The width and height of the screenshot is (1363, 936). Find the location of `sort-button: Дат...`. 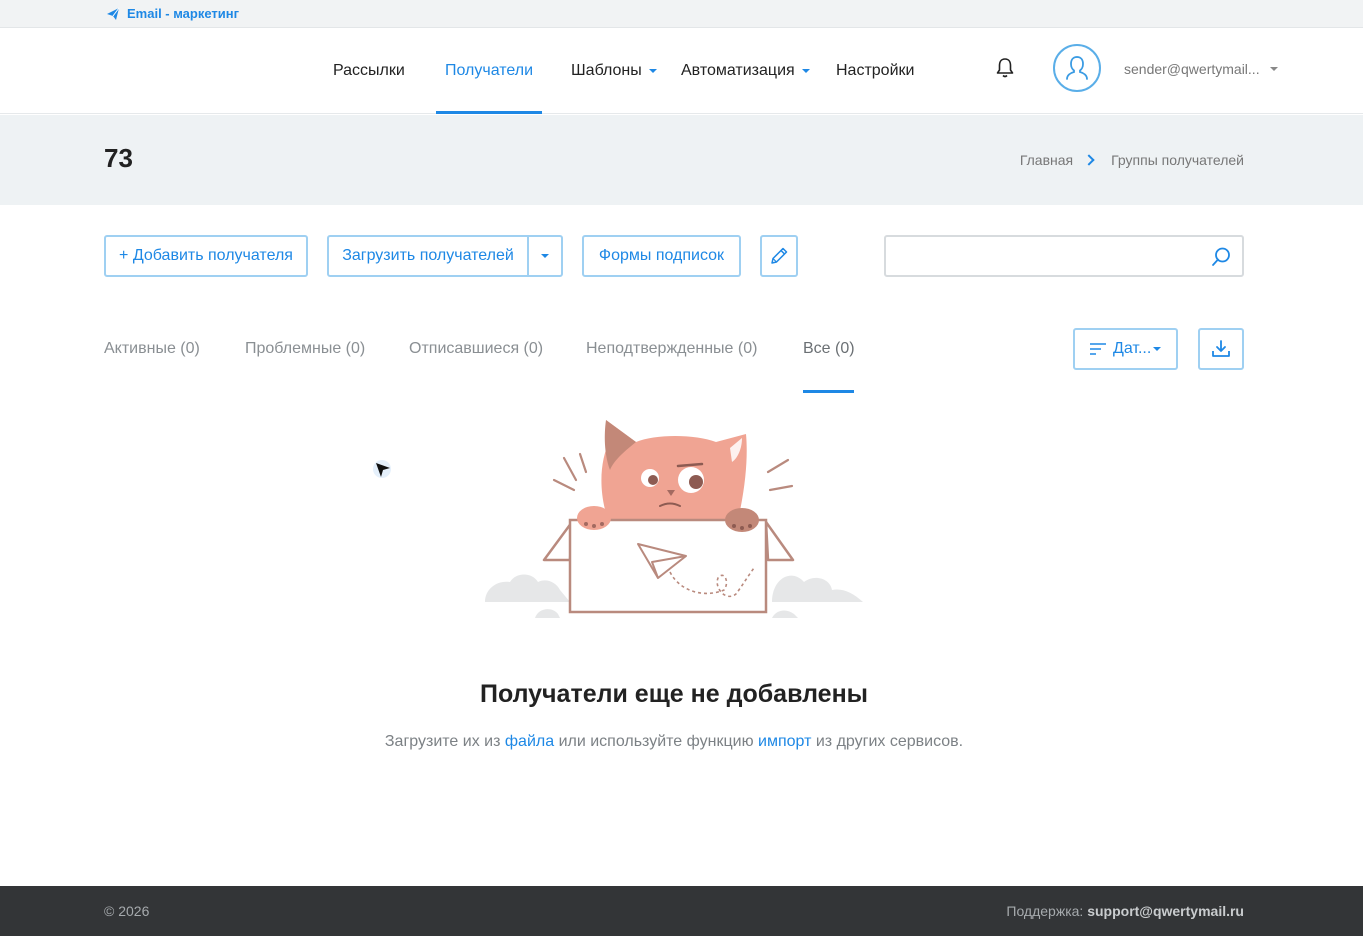

sort-button: Дат... is located at coordinates (1125, 349).